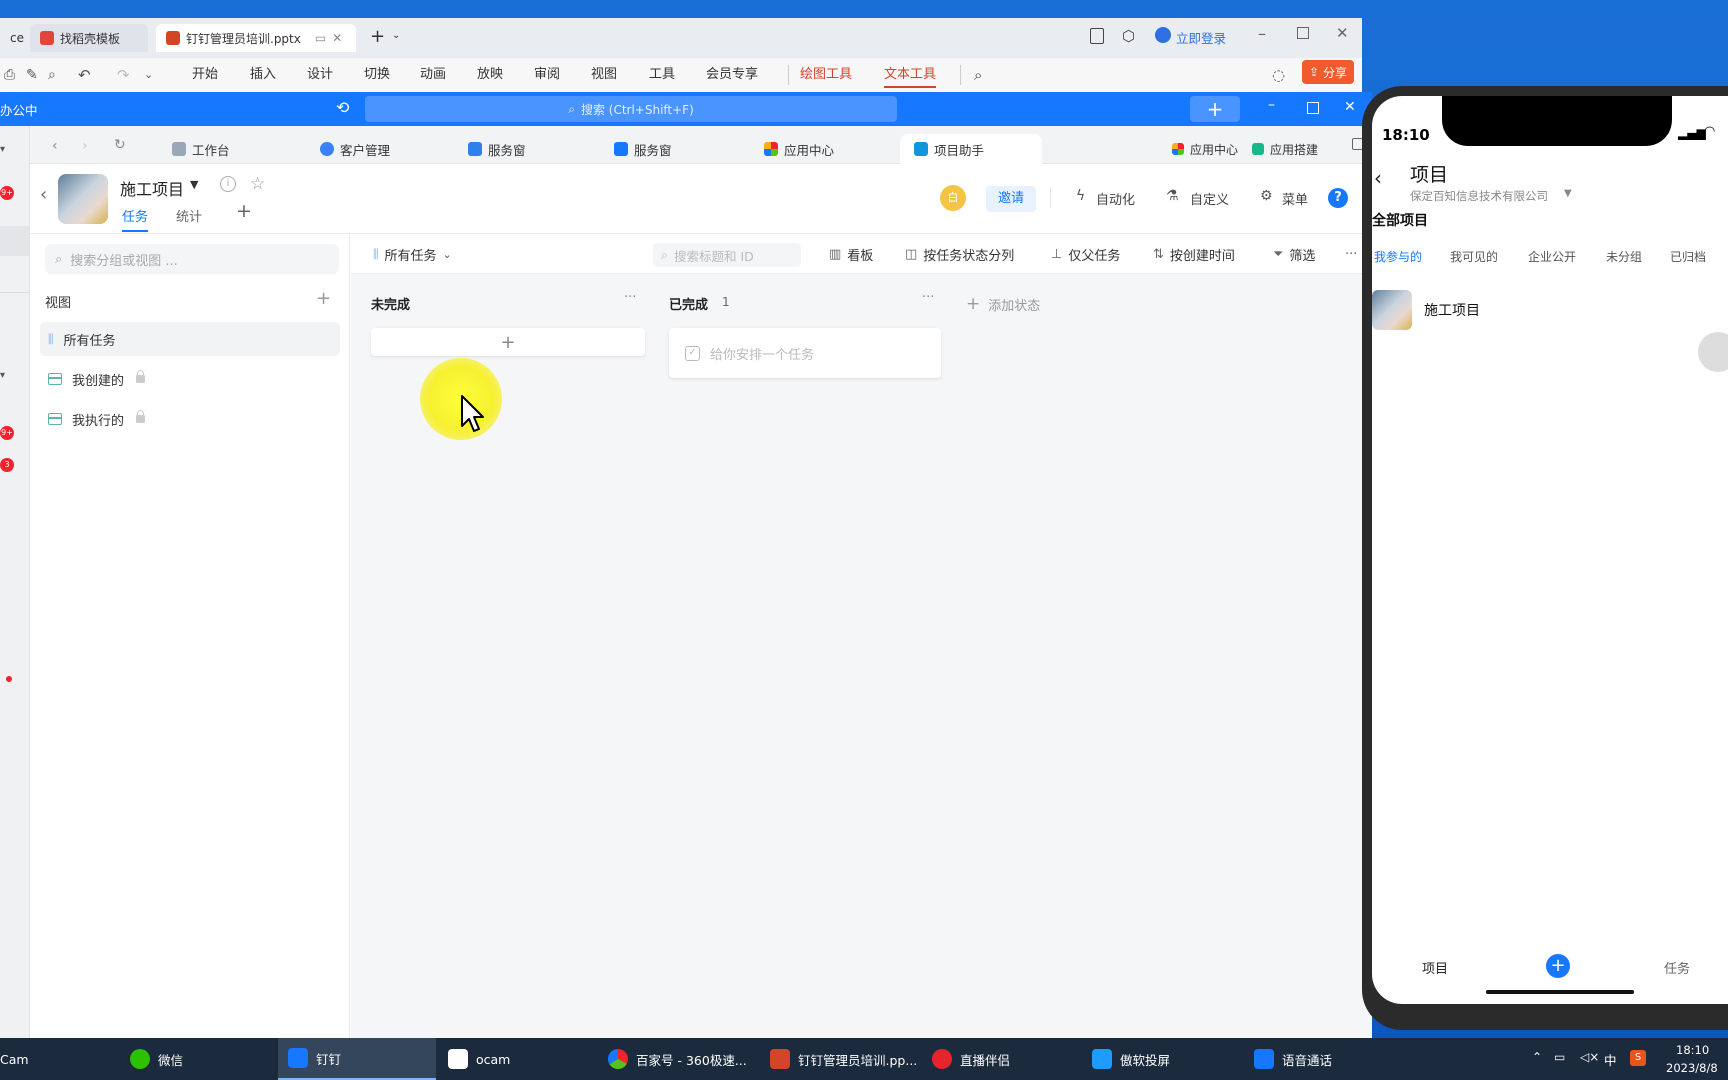 The height and width of the screenshot is (1080, 1728). What do you see at coordinates (123, 75) in the screenshot?
I see `redo-icon: ↷` at bounding box center [123, 75].